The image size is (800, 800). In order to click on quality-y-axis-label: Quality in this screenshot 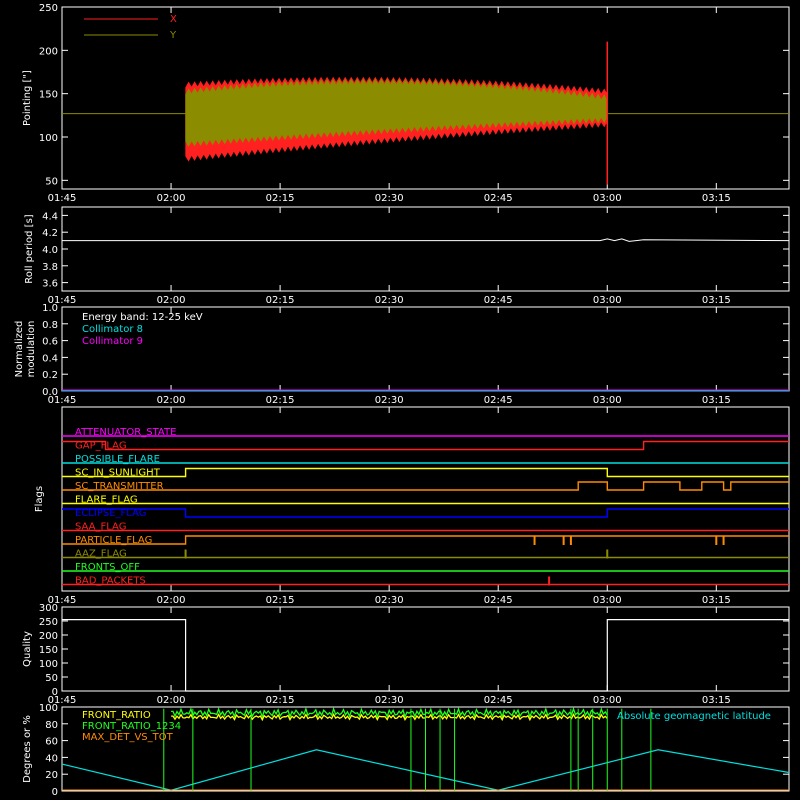, I will do `click(27, 649)`.